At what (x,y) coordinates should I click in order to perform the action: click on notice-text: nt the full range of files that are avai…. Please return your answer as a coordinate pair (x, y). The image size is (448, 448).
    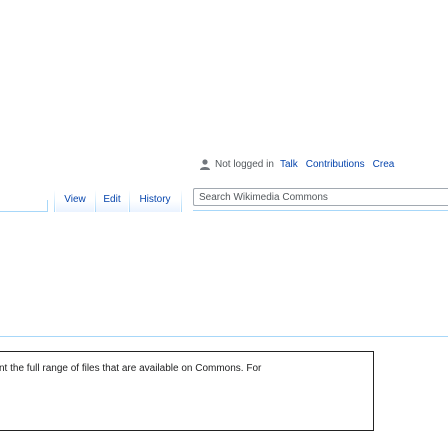
    Looking at the image, I should click on (131, 368).